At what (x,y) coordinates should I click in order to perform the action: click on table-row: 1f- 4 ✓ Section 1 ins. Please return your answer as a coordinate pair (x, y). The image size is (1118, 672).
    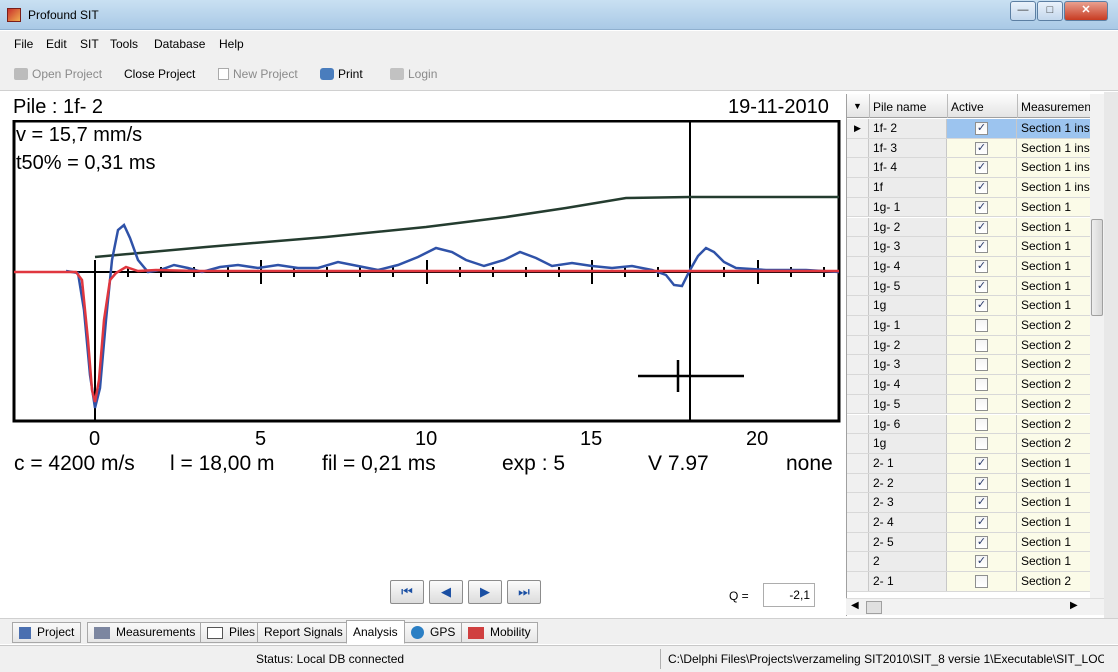
    Looking at the image, I should click on (975, 168).